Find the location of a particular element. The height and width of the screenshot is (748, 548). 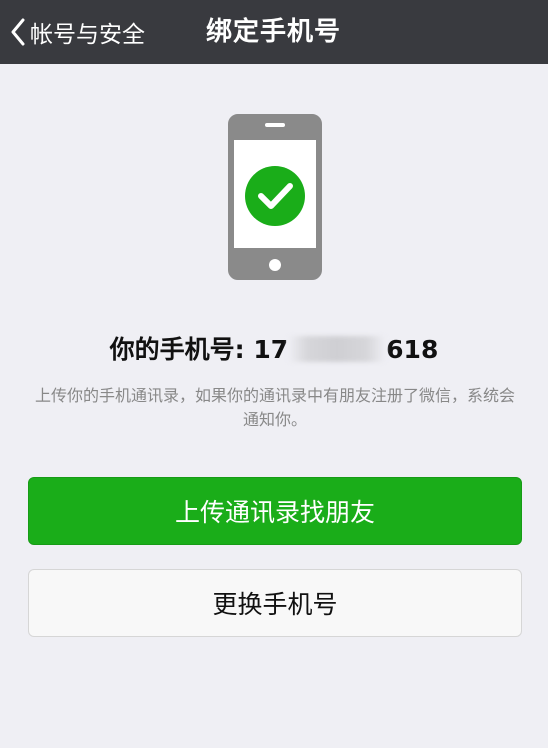

smartphone-icon is located at coordinates (275, 197).